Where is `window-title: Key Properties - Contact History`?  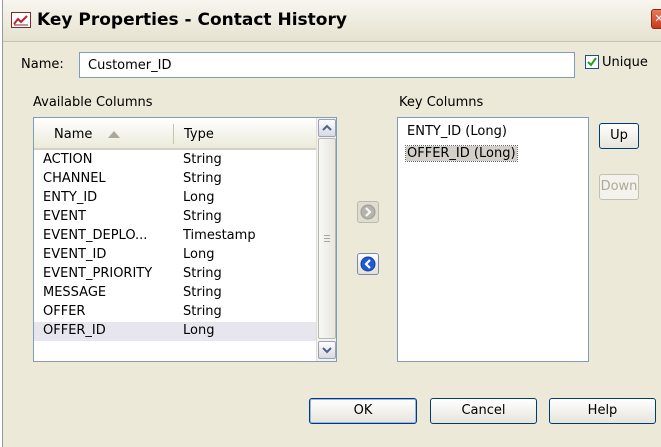
window-title: Key Properties - Contact History is located at coordinates (192, 20).